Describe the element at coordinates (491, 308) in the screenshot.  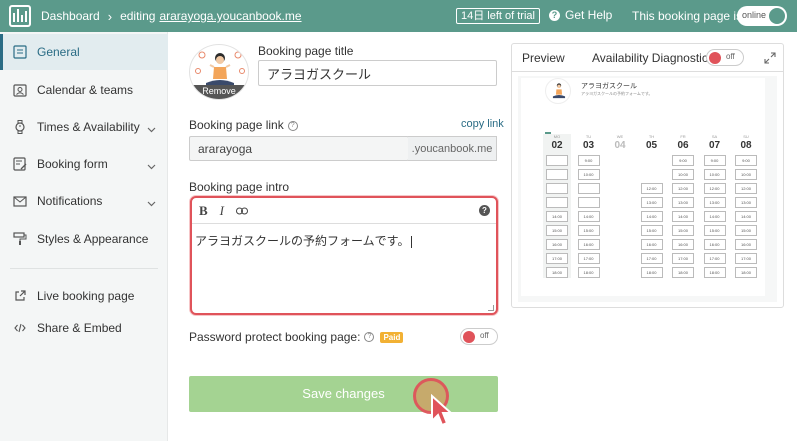
I see `resize-handle` at that location.